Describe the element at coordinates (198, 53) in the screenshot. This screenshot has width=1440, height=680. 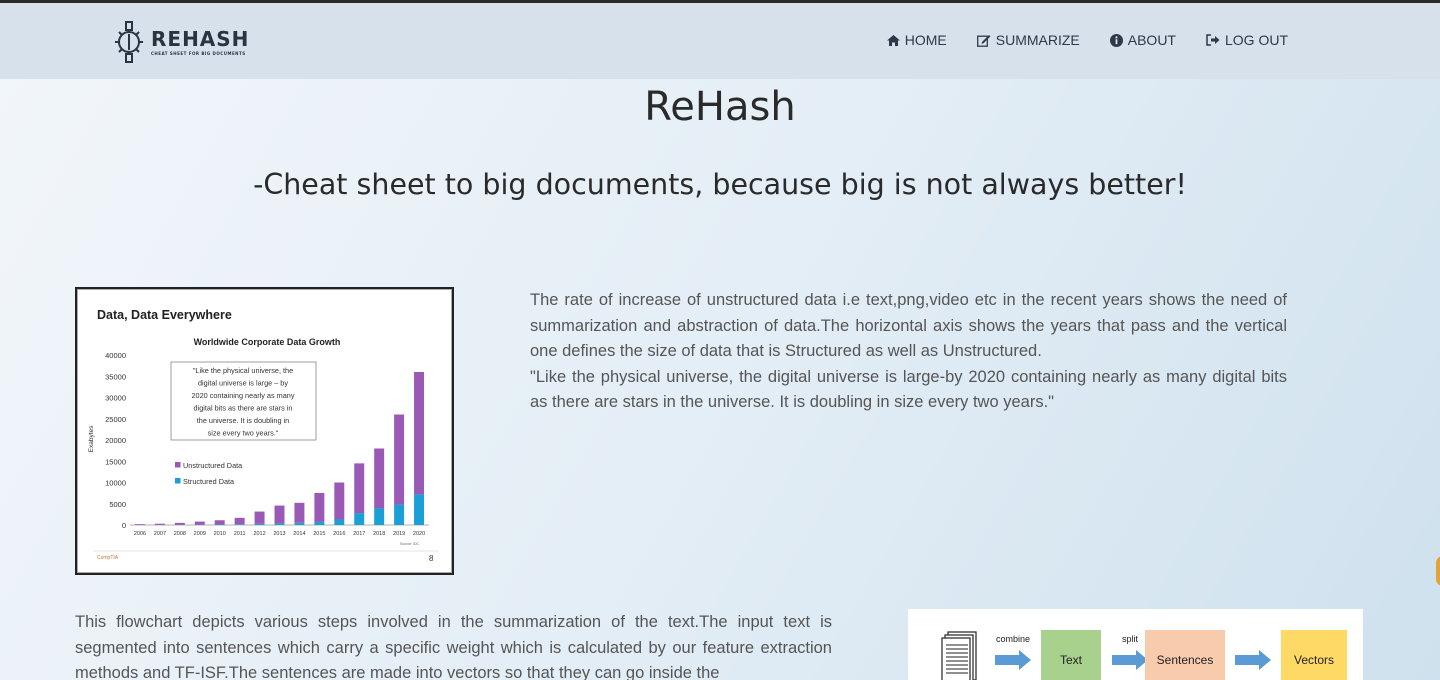
I see `brand-tagline: CHEAT SHEET FOR BIG DOCUMENTS` at that location.